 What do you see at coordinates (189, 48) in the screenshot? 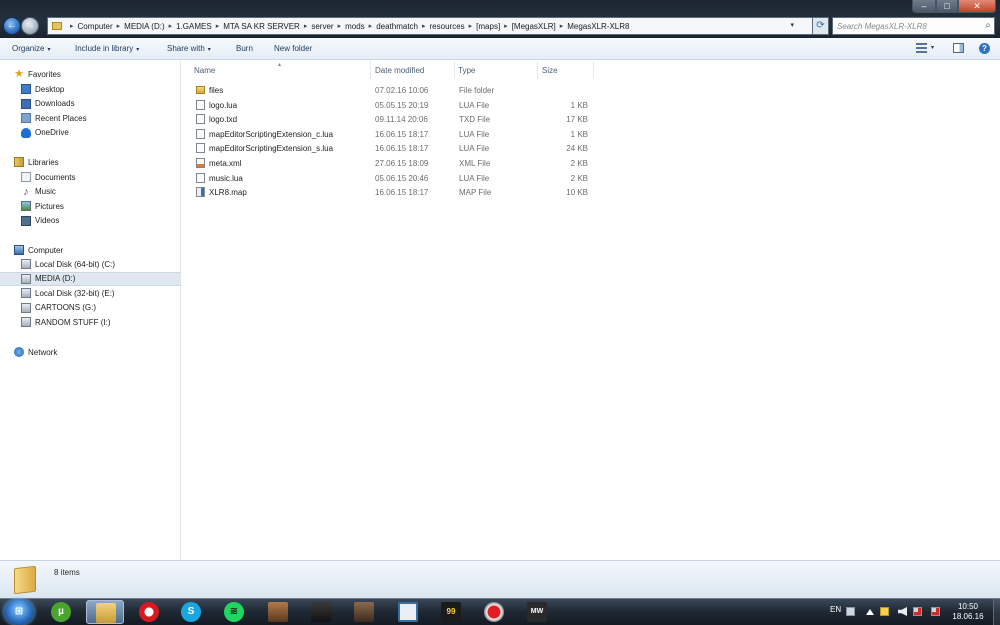
I see `share-with-button: Share with ▾` at bounding box center [189, 48].